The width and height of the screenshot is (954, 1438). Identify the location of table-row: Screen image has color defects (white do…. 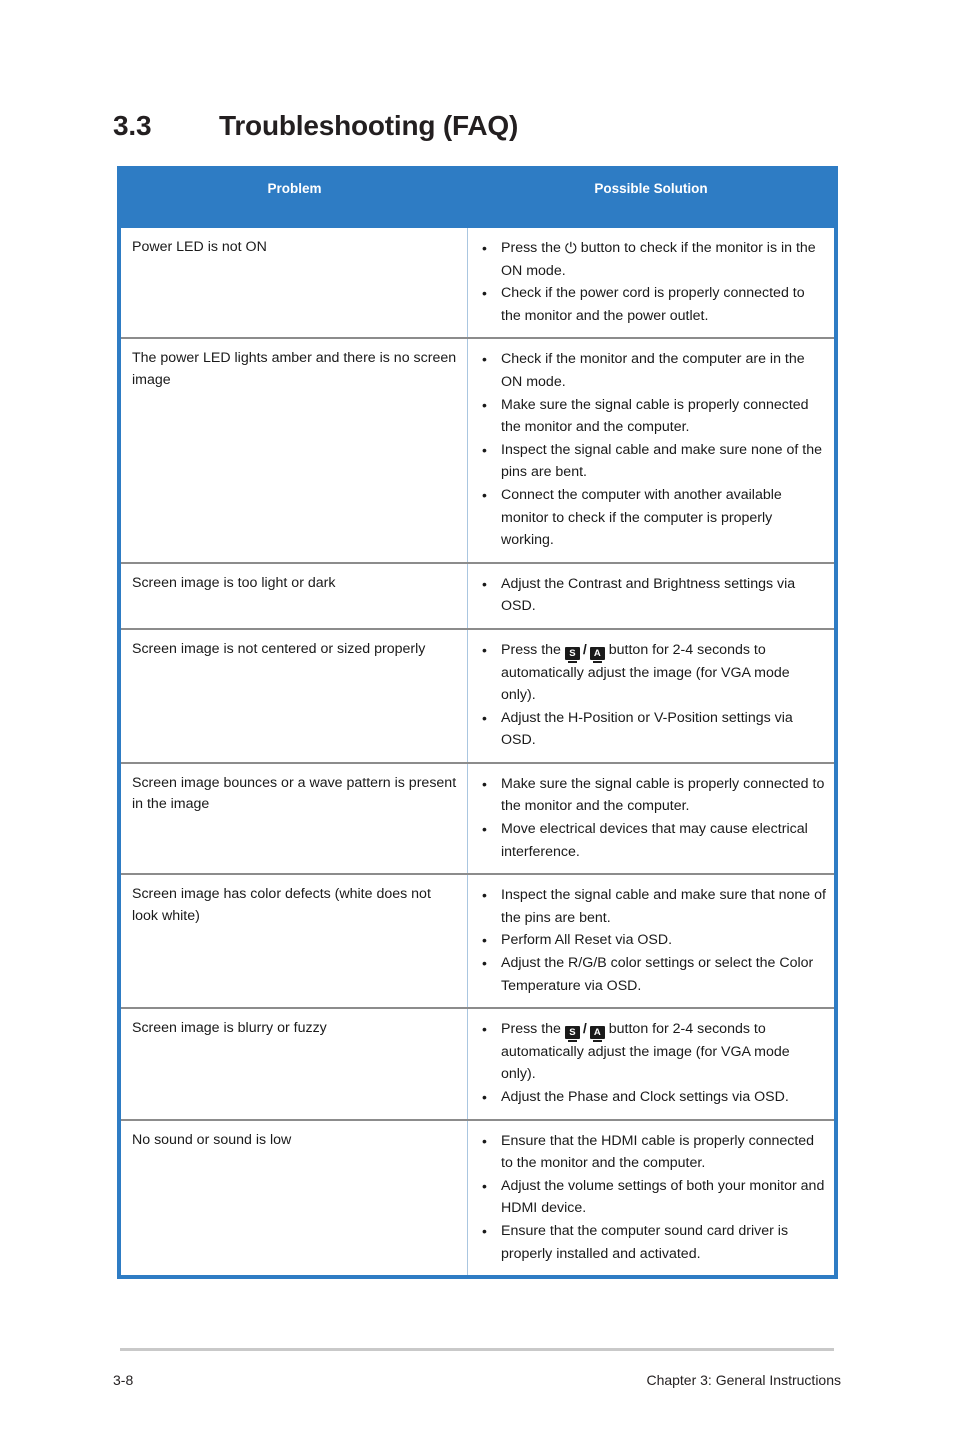
(477, 940).